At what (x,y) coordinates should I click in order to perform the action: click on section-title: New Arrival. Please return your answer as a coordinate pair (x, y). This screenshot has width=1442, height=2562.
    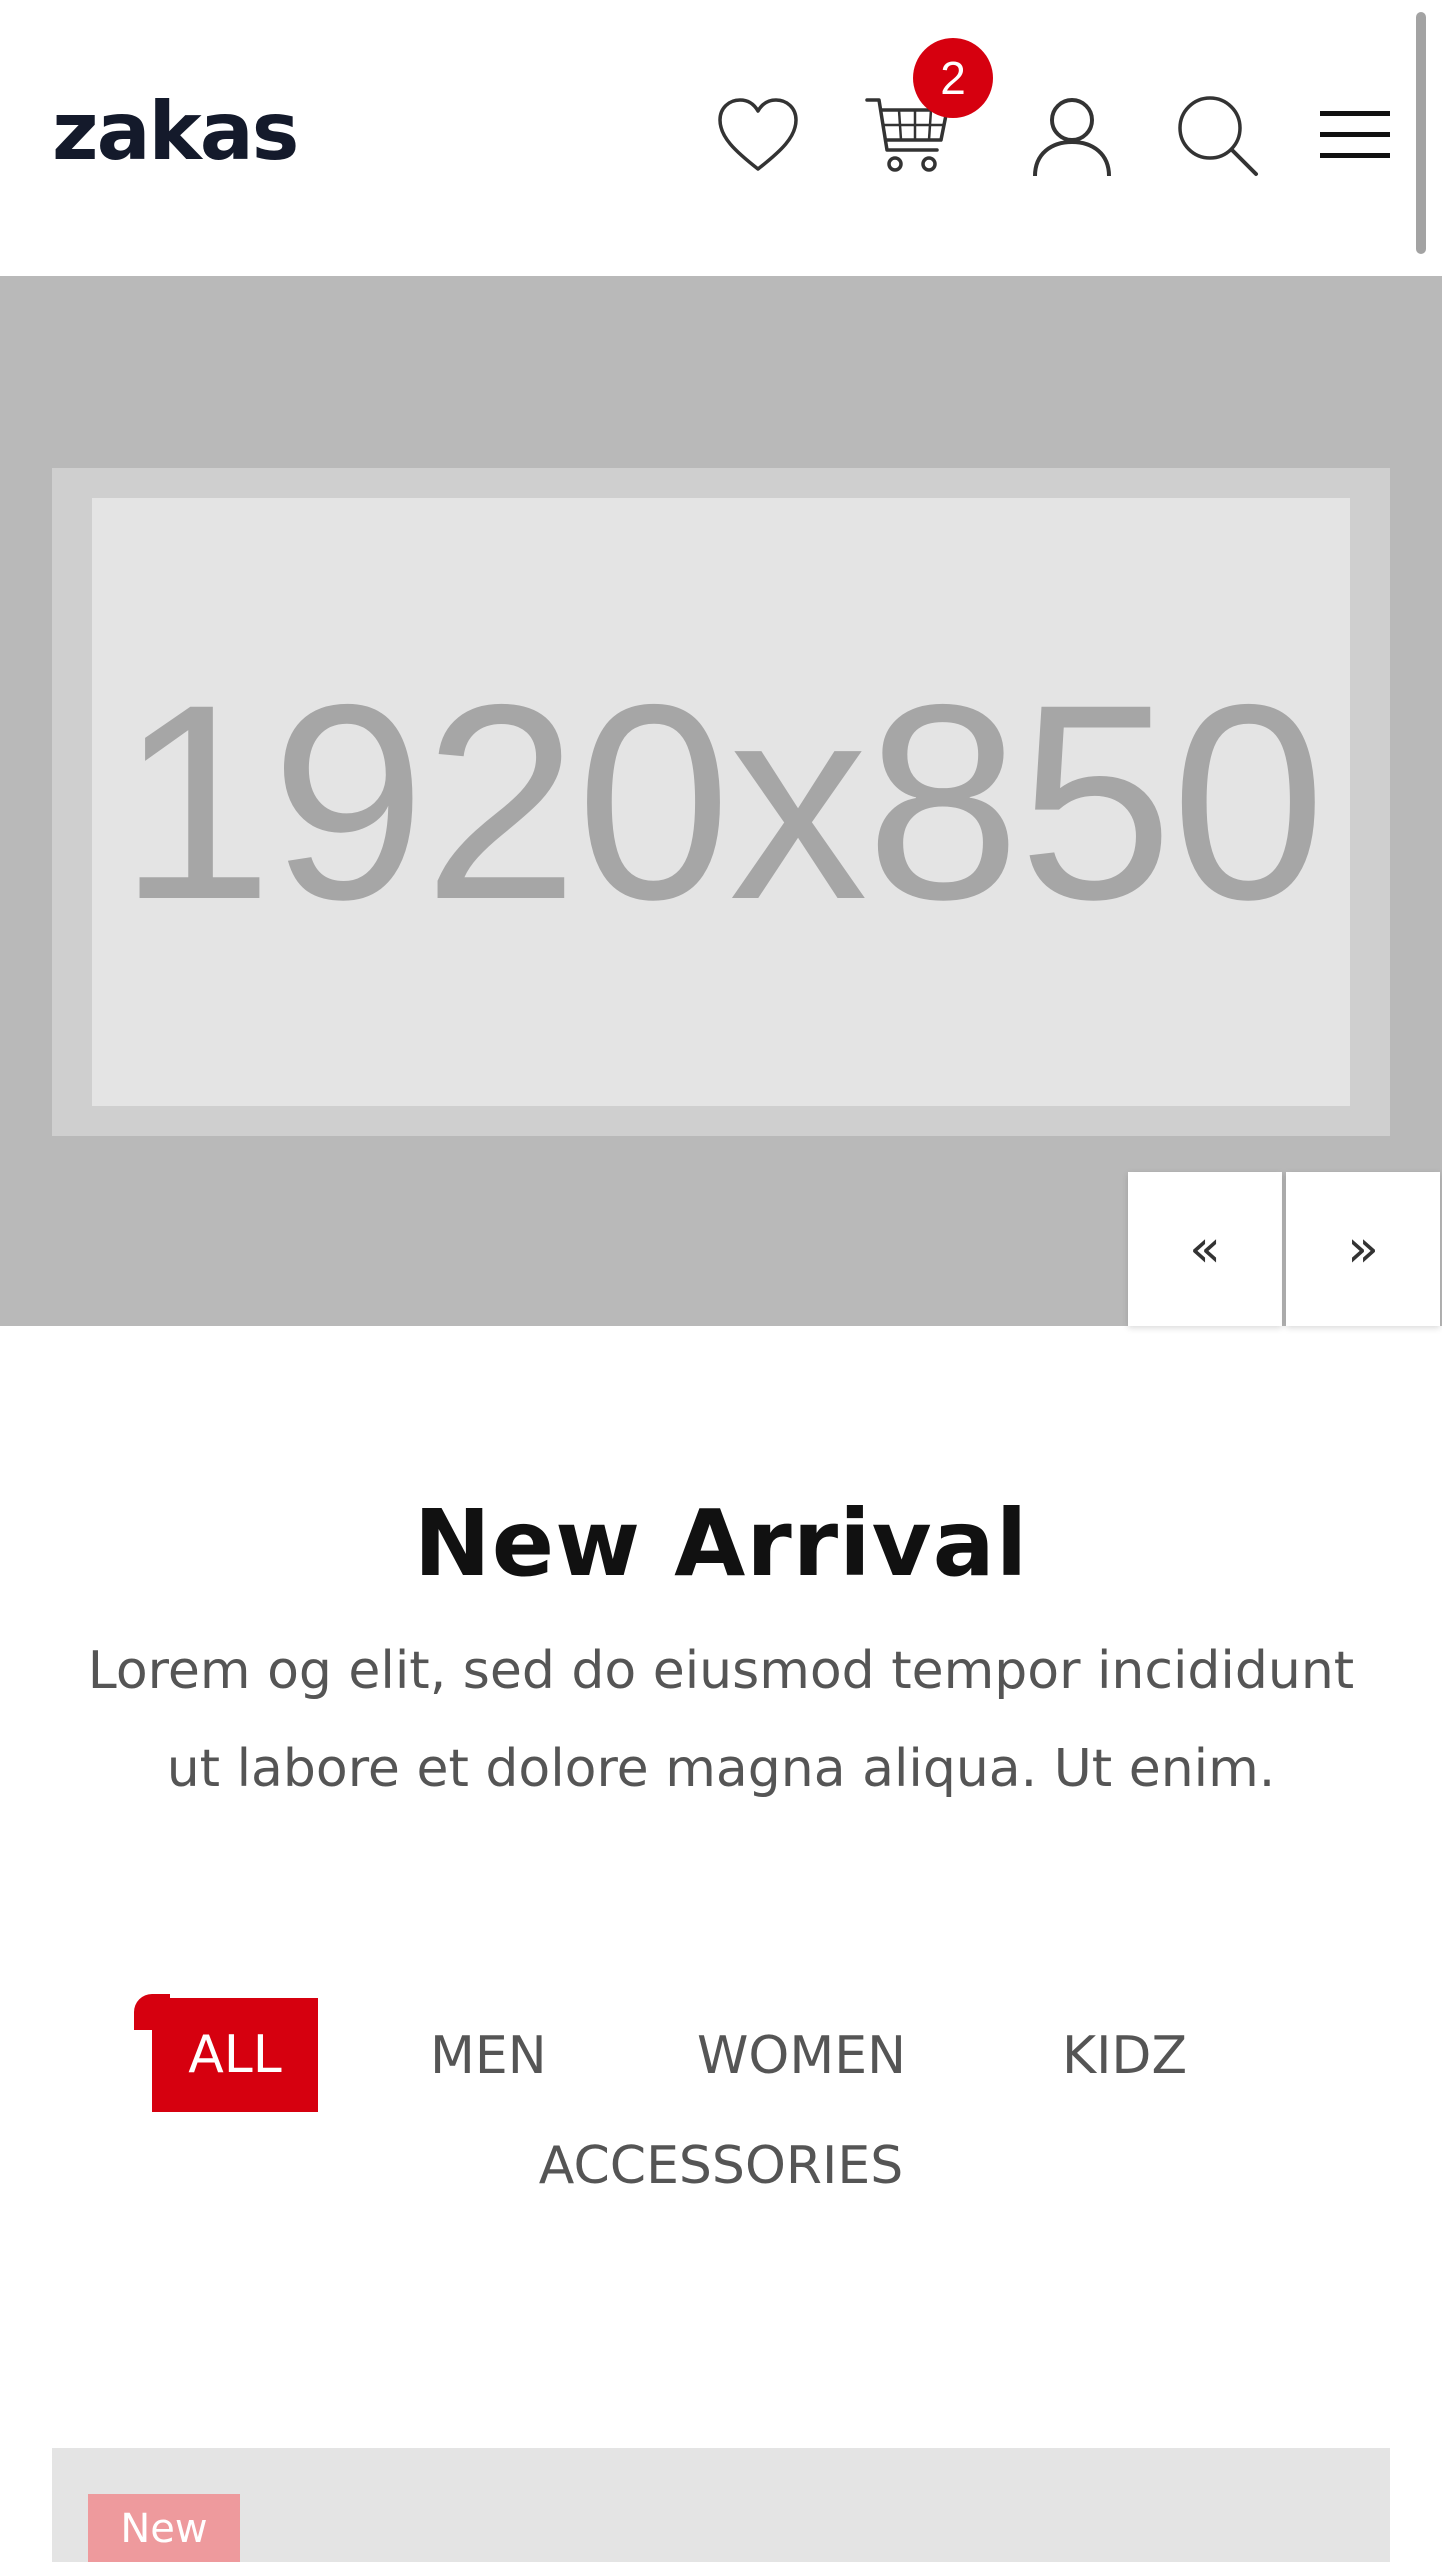
    Looking at the image, I should click on (721, 1543).